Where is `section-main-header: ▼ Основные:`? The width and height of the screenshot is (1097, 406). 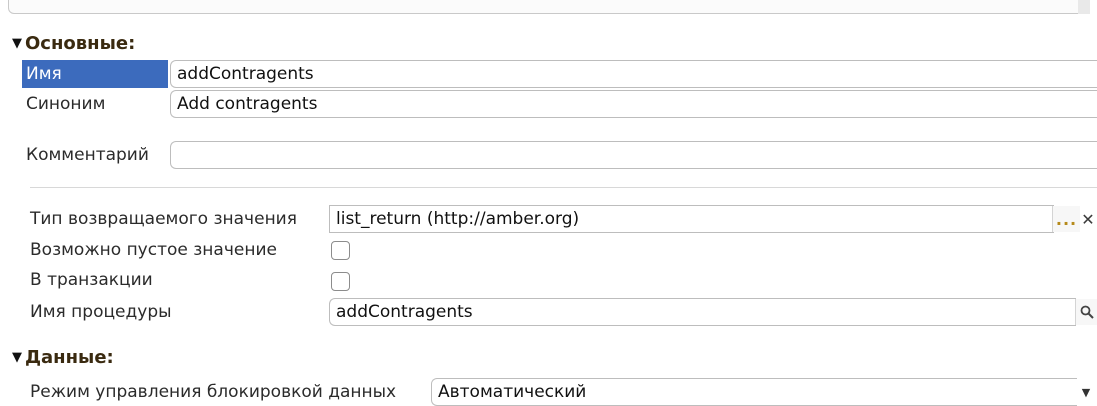
section-main-header: ▼ Основные: is located at coordinates (73, 43).